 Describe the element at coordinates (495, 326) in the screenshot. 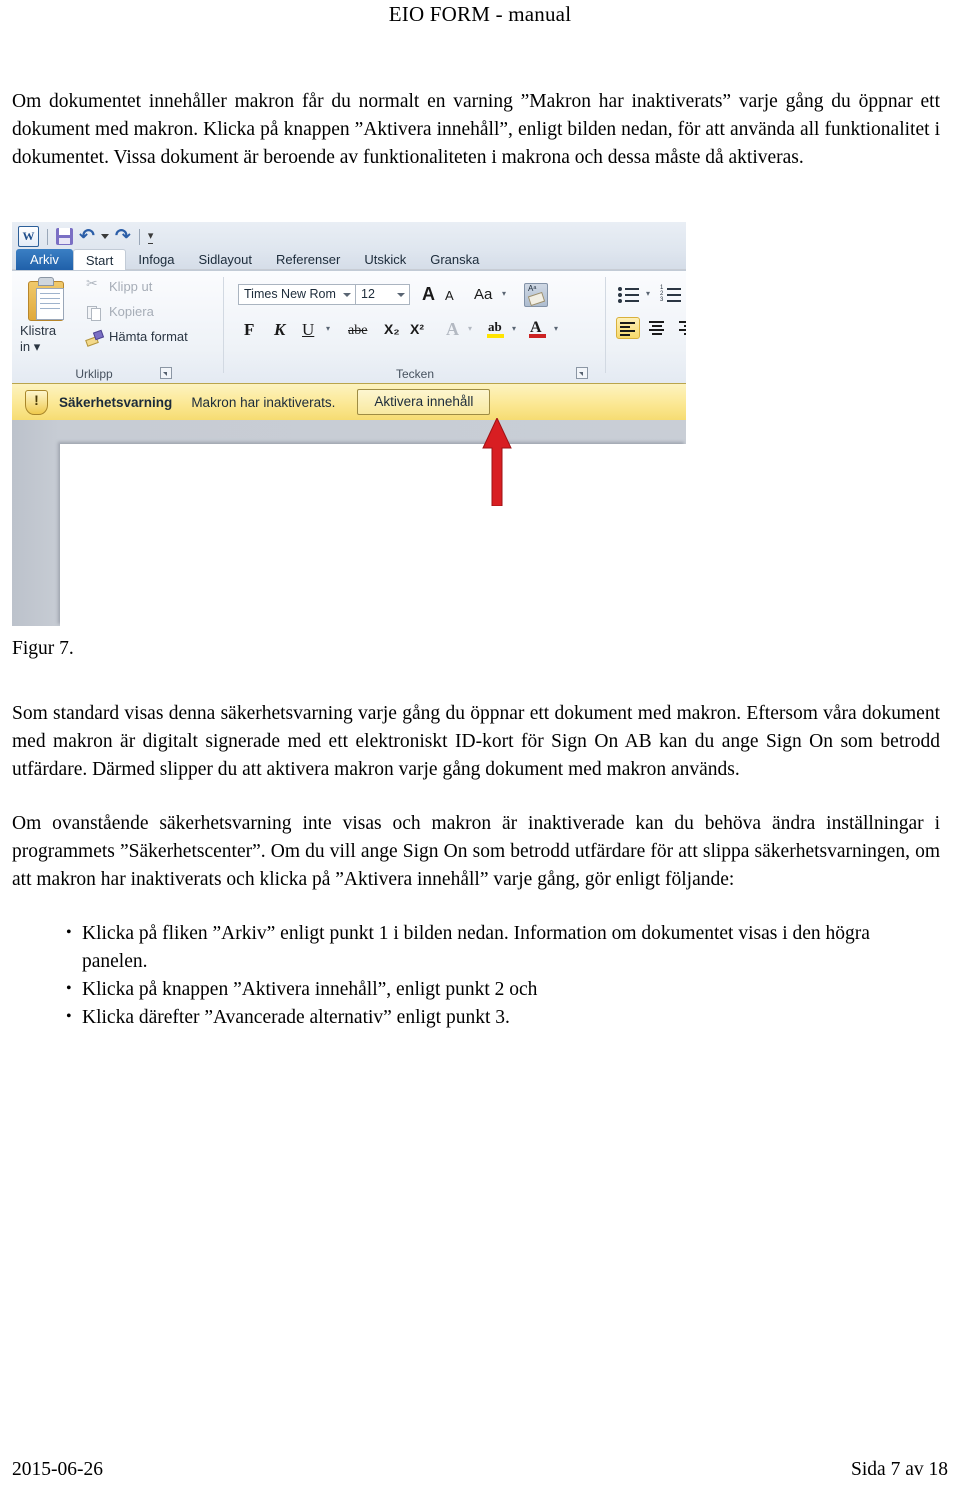

I see `highlight-glyph: ab` at that location.